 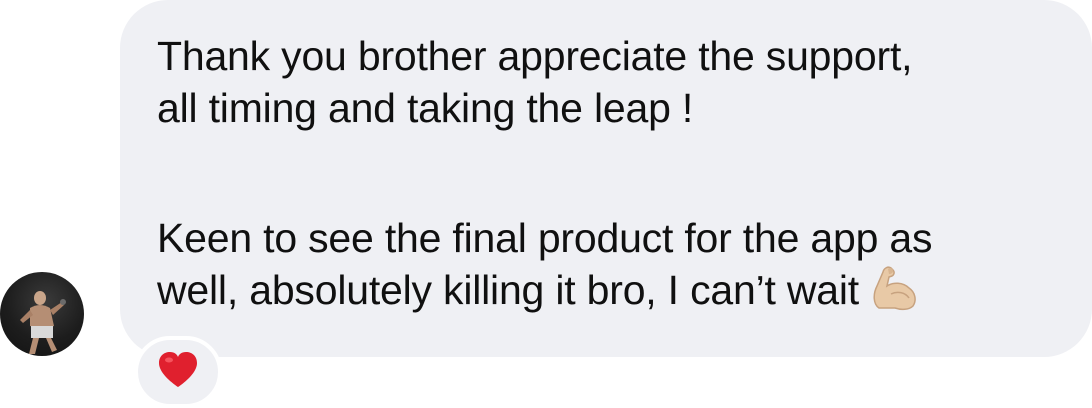 I want to click on reaction-badge, so click(x=178, y=372).